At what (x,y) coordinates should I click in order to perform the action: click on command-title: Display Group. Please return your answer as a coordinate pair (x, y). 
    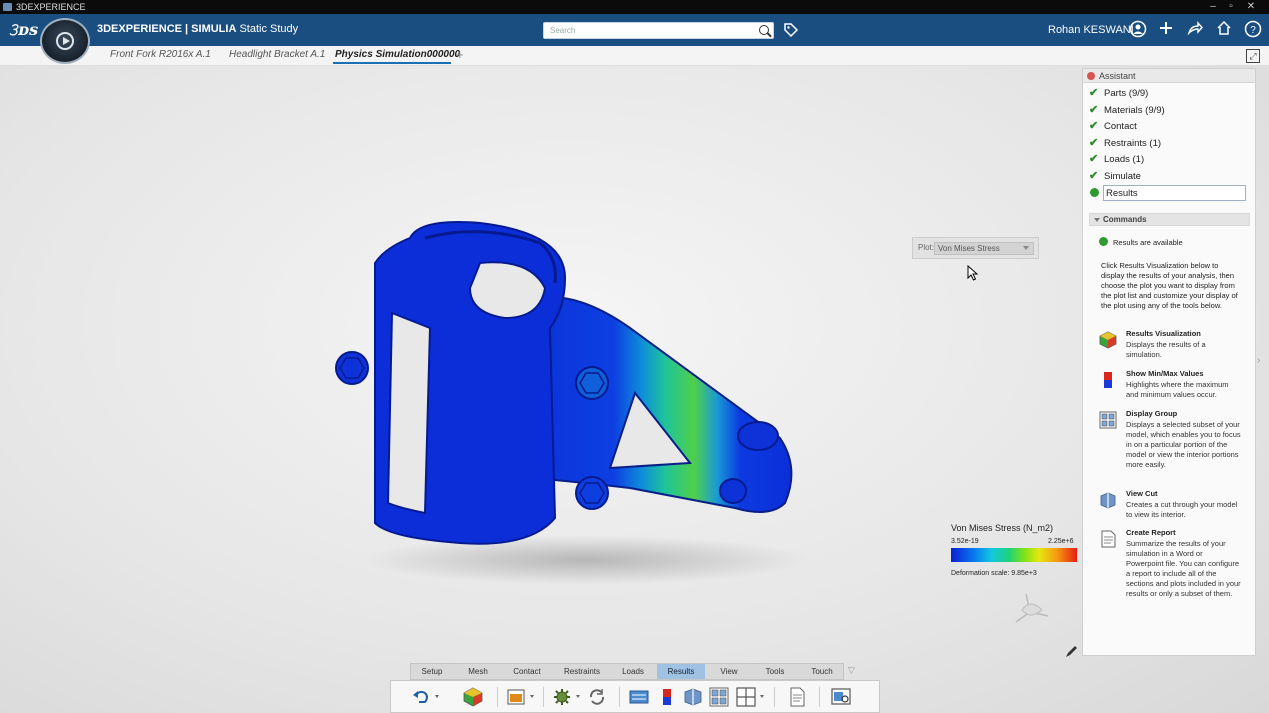
    Looking at the image, I should click on (1152, 413).